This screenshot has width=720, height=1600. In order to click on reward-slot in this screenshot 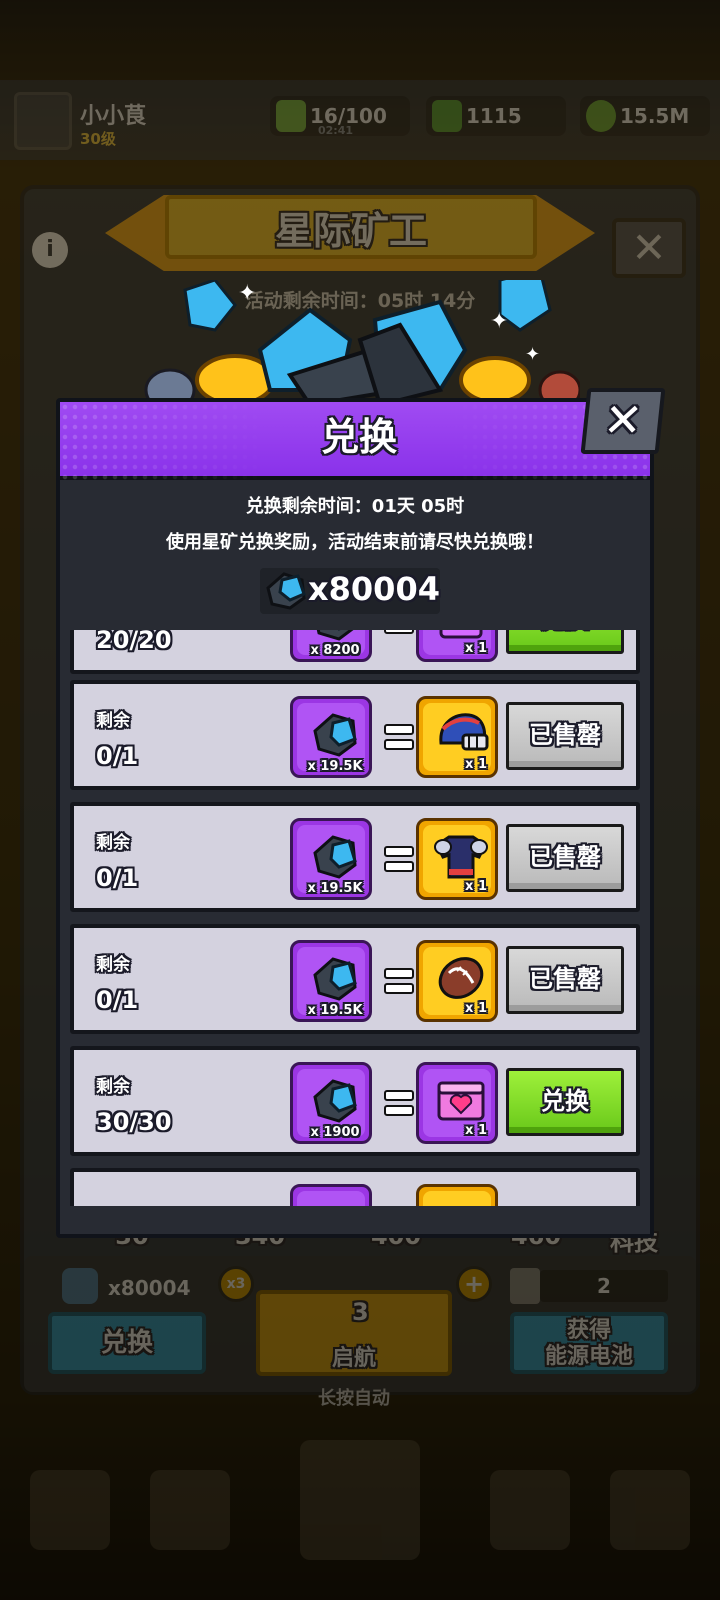, I will do `click(457, 1195)`.